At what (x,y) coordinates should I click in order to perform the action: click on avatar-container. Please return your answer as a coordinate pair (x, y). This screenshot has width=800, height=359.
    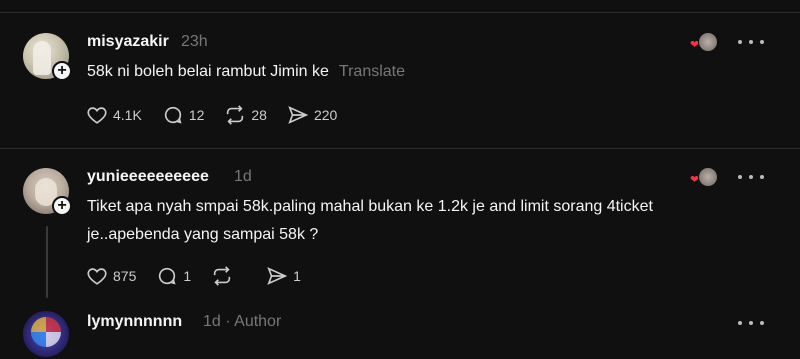
    Looking at the image, I should click on (47, 335).